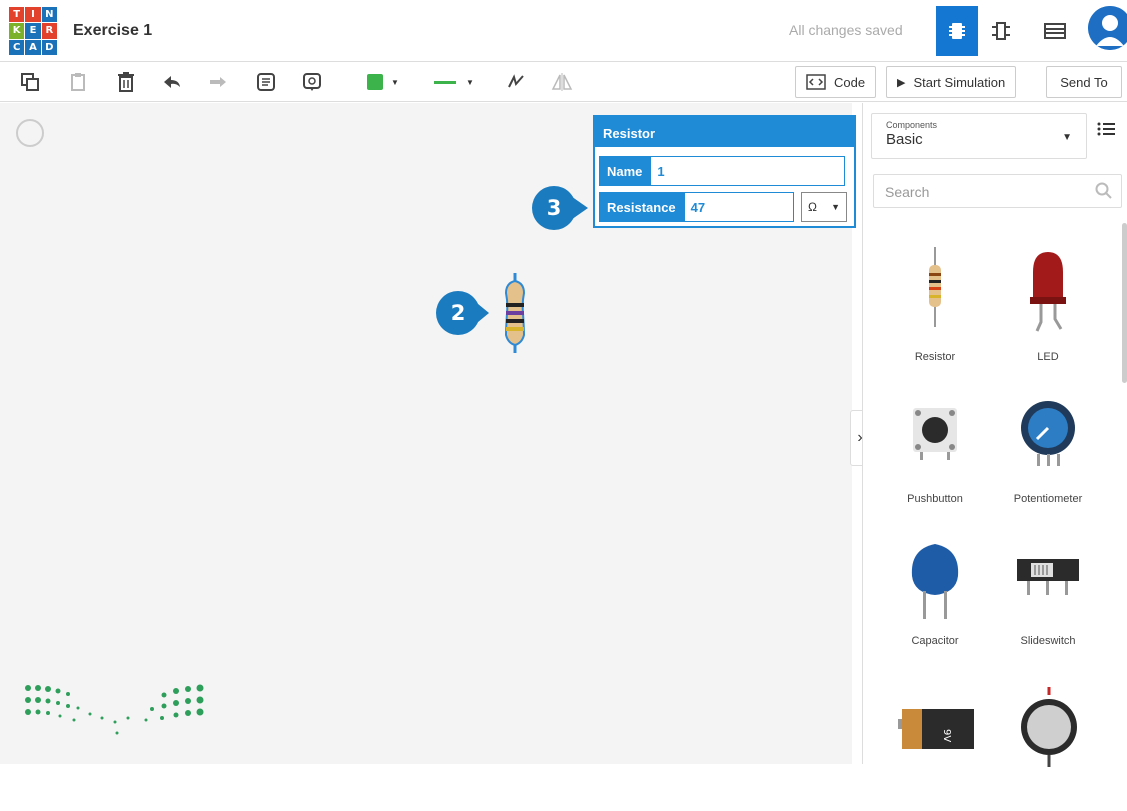 The image size is (1127, 811). Describe the element at coordinates (1048, 433) in the screenshot. I see `potentiometer-icon` at that location.